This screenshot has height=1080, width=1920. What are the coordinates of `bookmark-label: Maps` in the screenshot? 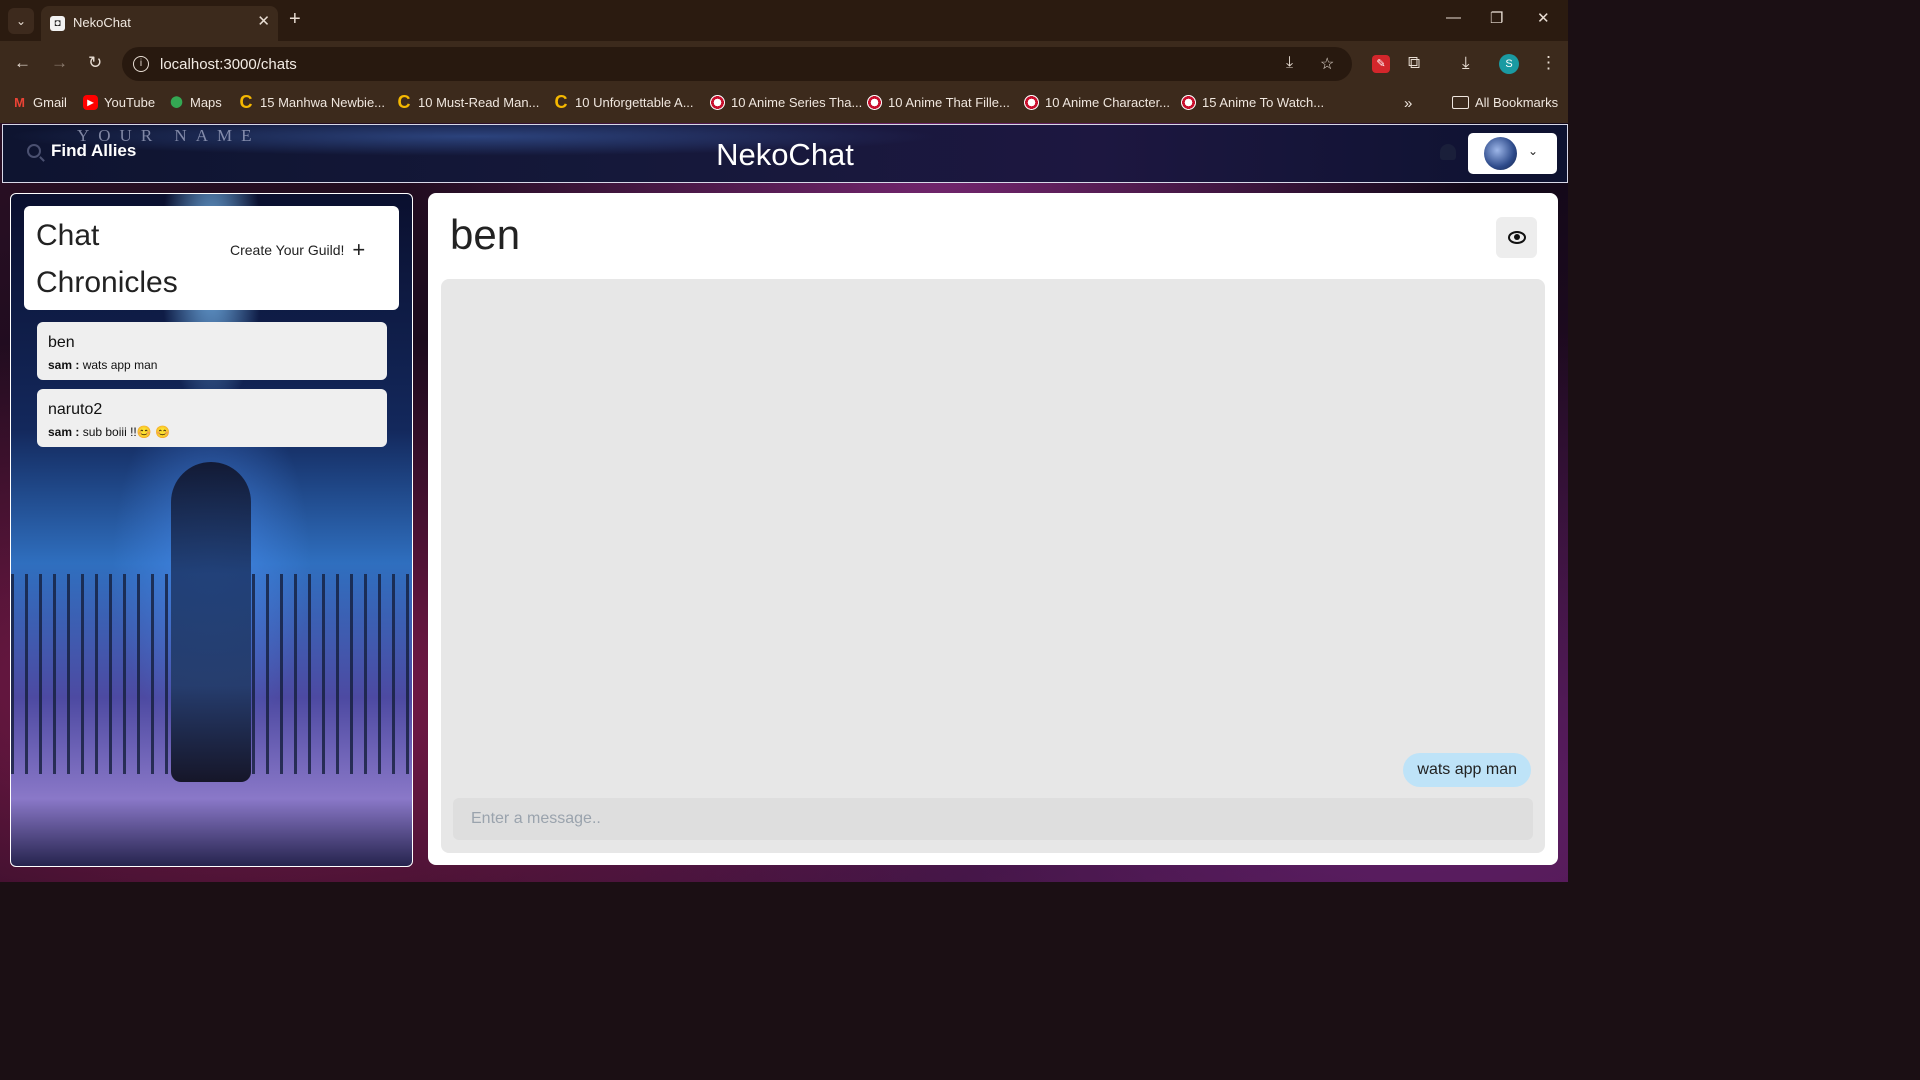 It's located at (206, 102).